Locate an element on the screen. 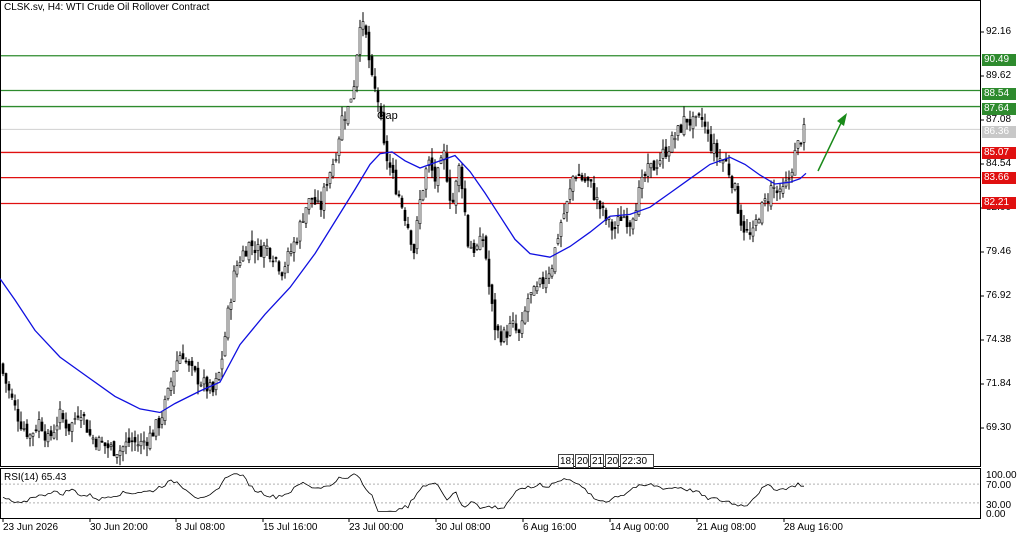  level-tag-green: 88.54 is located at coordinates (999, 94).